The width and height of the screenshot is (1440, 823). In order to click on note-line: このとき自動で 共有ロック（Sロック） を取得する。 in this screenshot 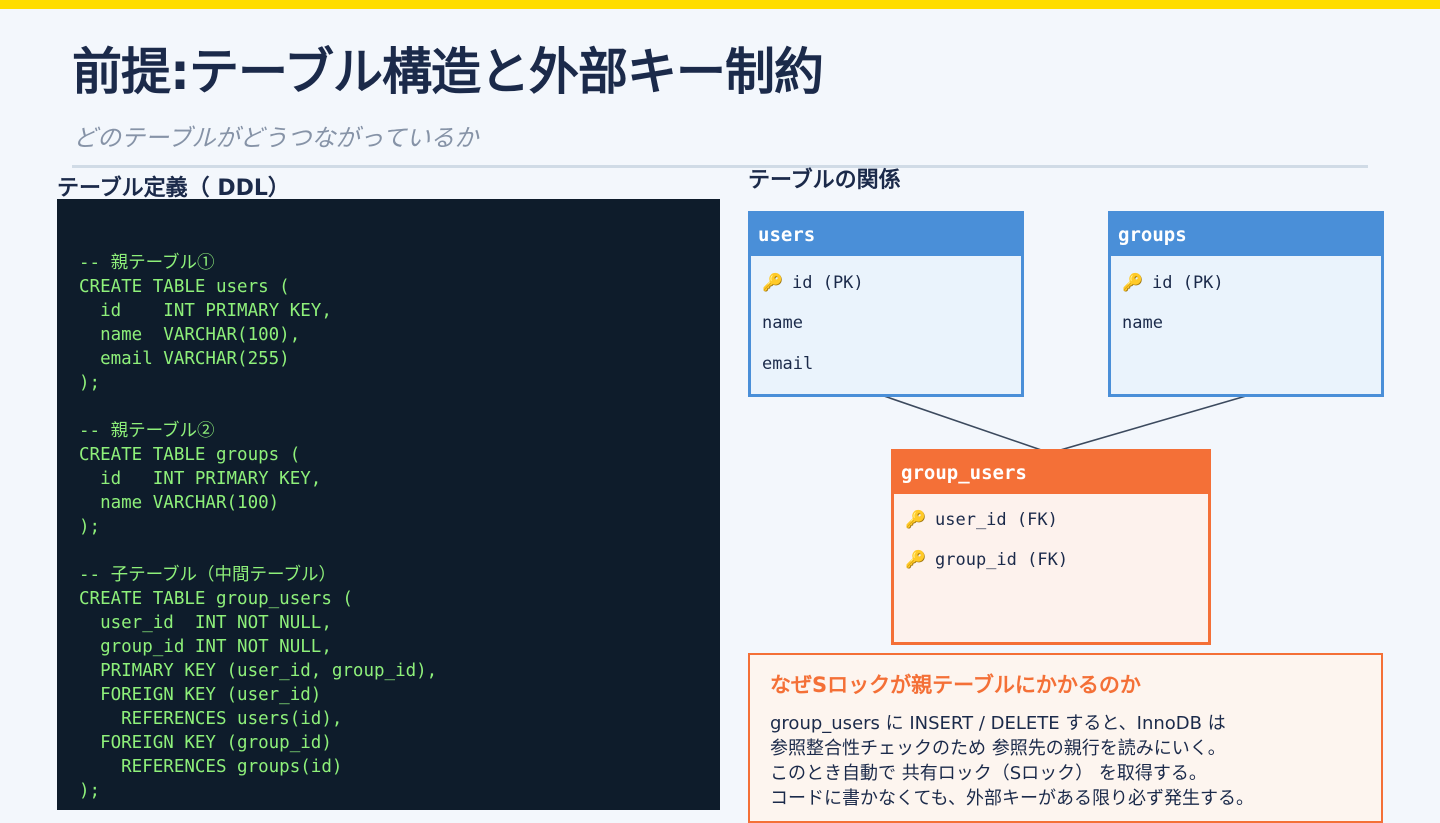, I will do `click(988, 773)`.